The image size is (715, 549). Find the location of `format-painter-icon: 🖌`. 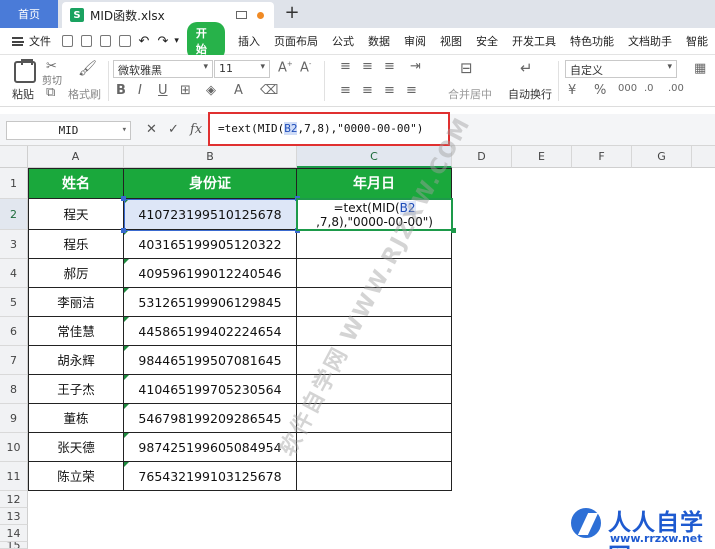

format-painter-icon: 🖌 is located at coordinates (87, 68).